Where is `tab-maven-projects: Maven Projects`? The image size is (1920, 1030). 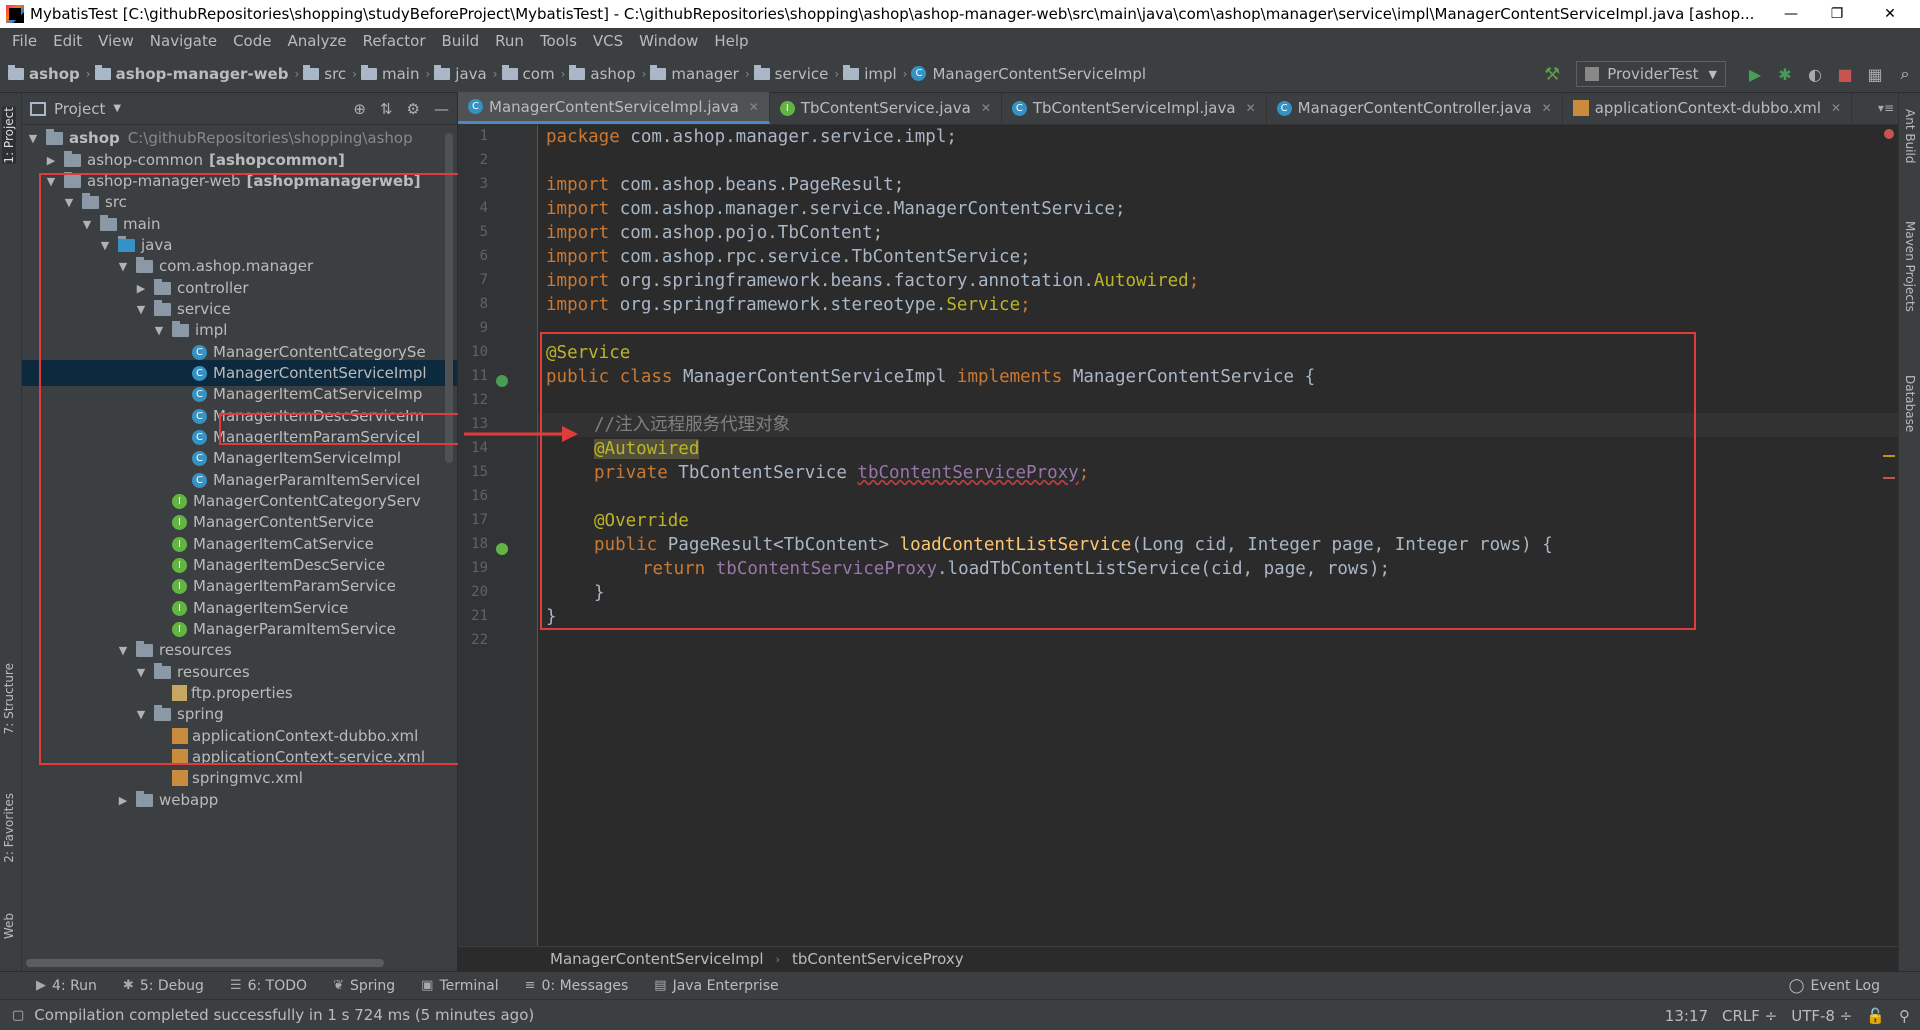 tab-maven-projects: Maven Projects is located at coordinates (1910, 266).